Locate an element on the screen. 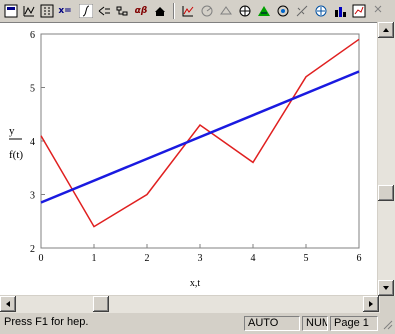  resize-grip-icon is located at coordinates (387, 324).